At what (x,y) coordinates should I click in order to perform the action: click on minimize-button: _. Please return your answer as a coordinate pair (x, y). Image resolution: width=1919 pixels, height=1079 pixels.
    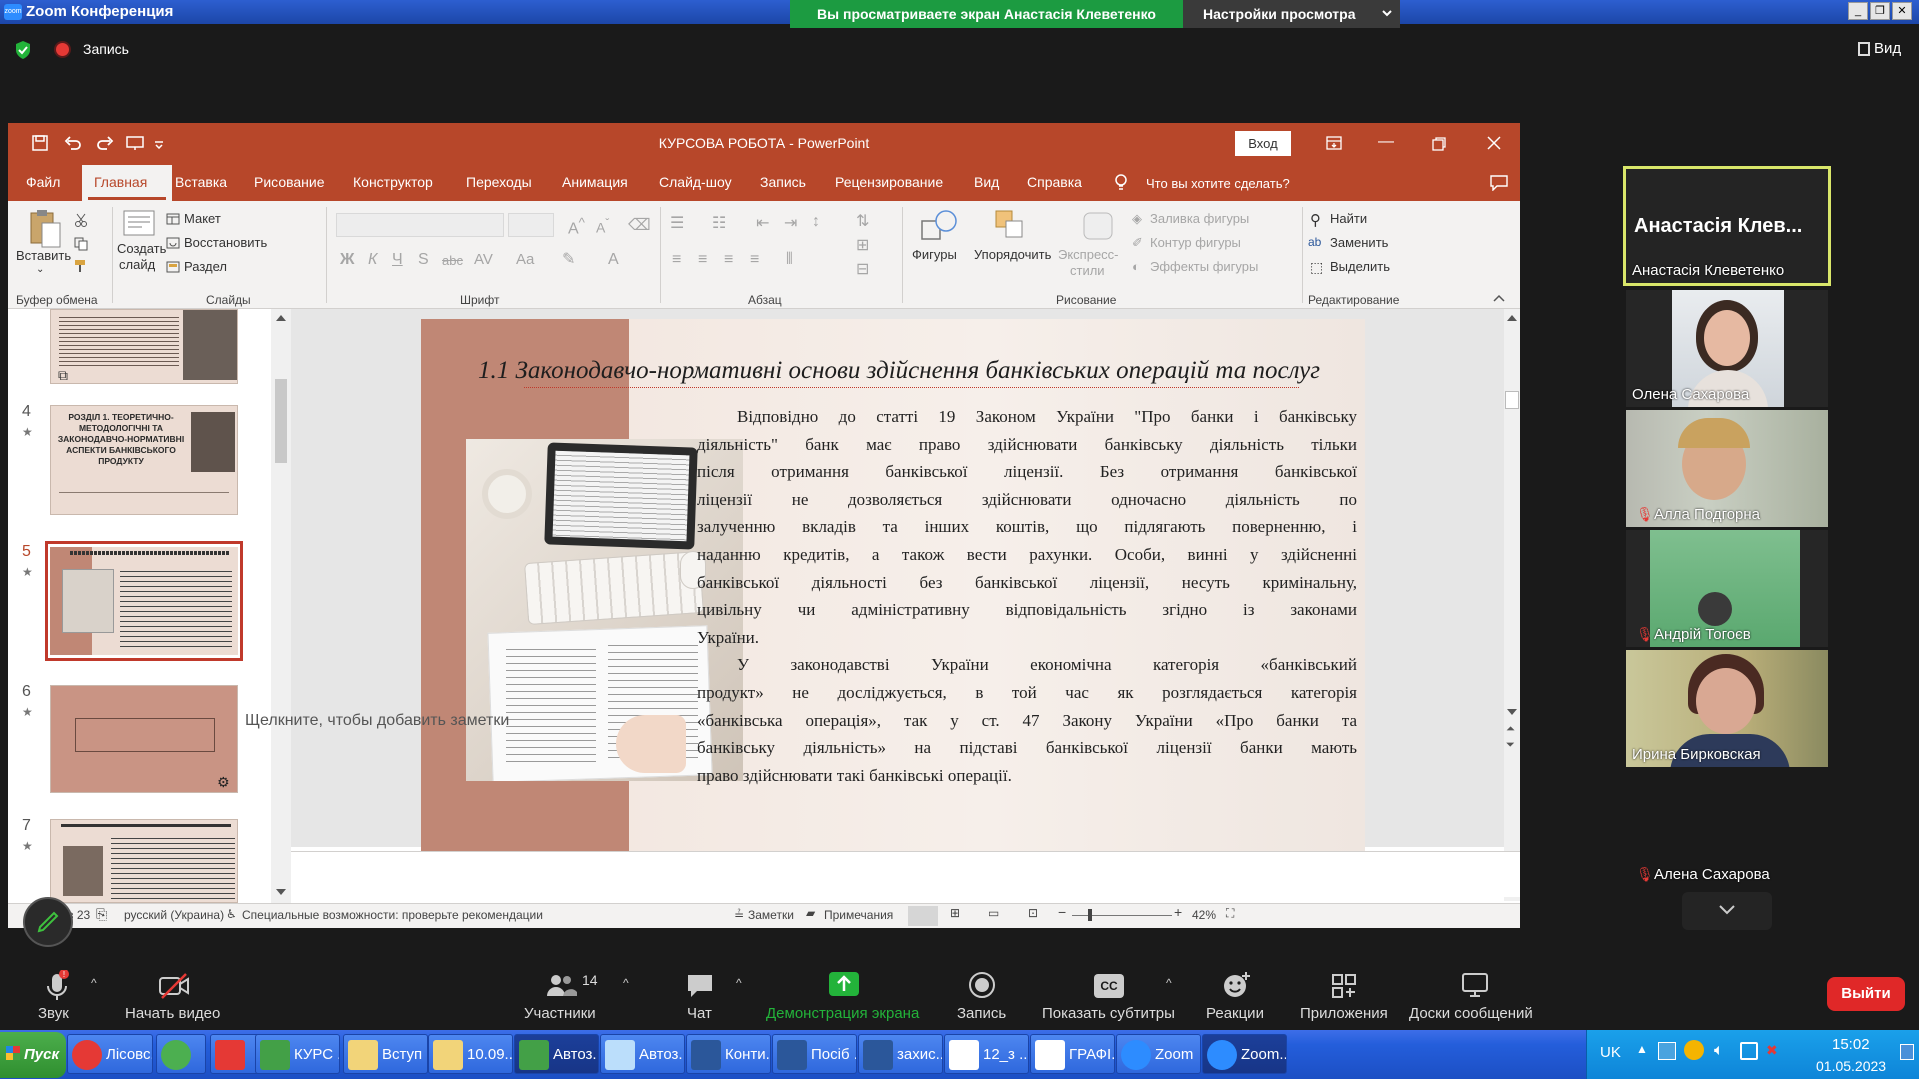
    Looking at the image, I should click on (1858, 11).